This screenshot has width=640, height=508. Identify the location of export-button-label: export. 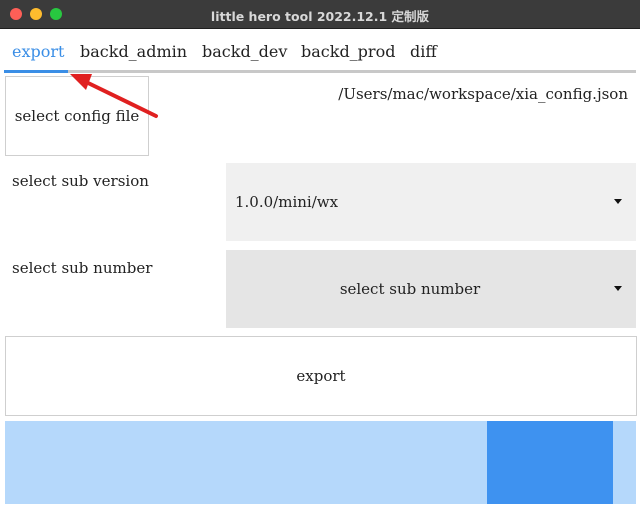
(321, 376).